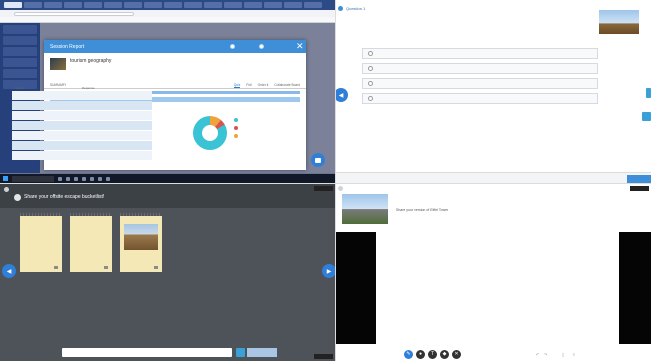 The width and height of the screenshot is (651, 361). What do you see at coordinates (237, 136) in the screenshot?
I see `legend-item` at bounding box center [237, 136].